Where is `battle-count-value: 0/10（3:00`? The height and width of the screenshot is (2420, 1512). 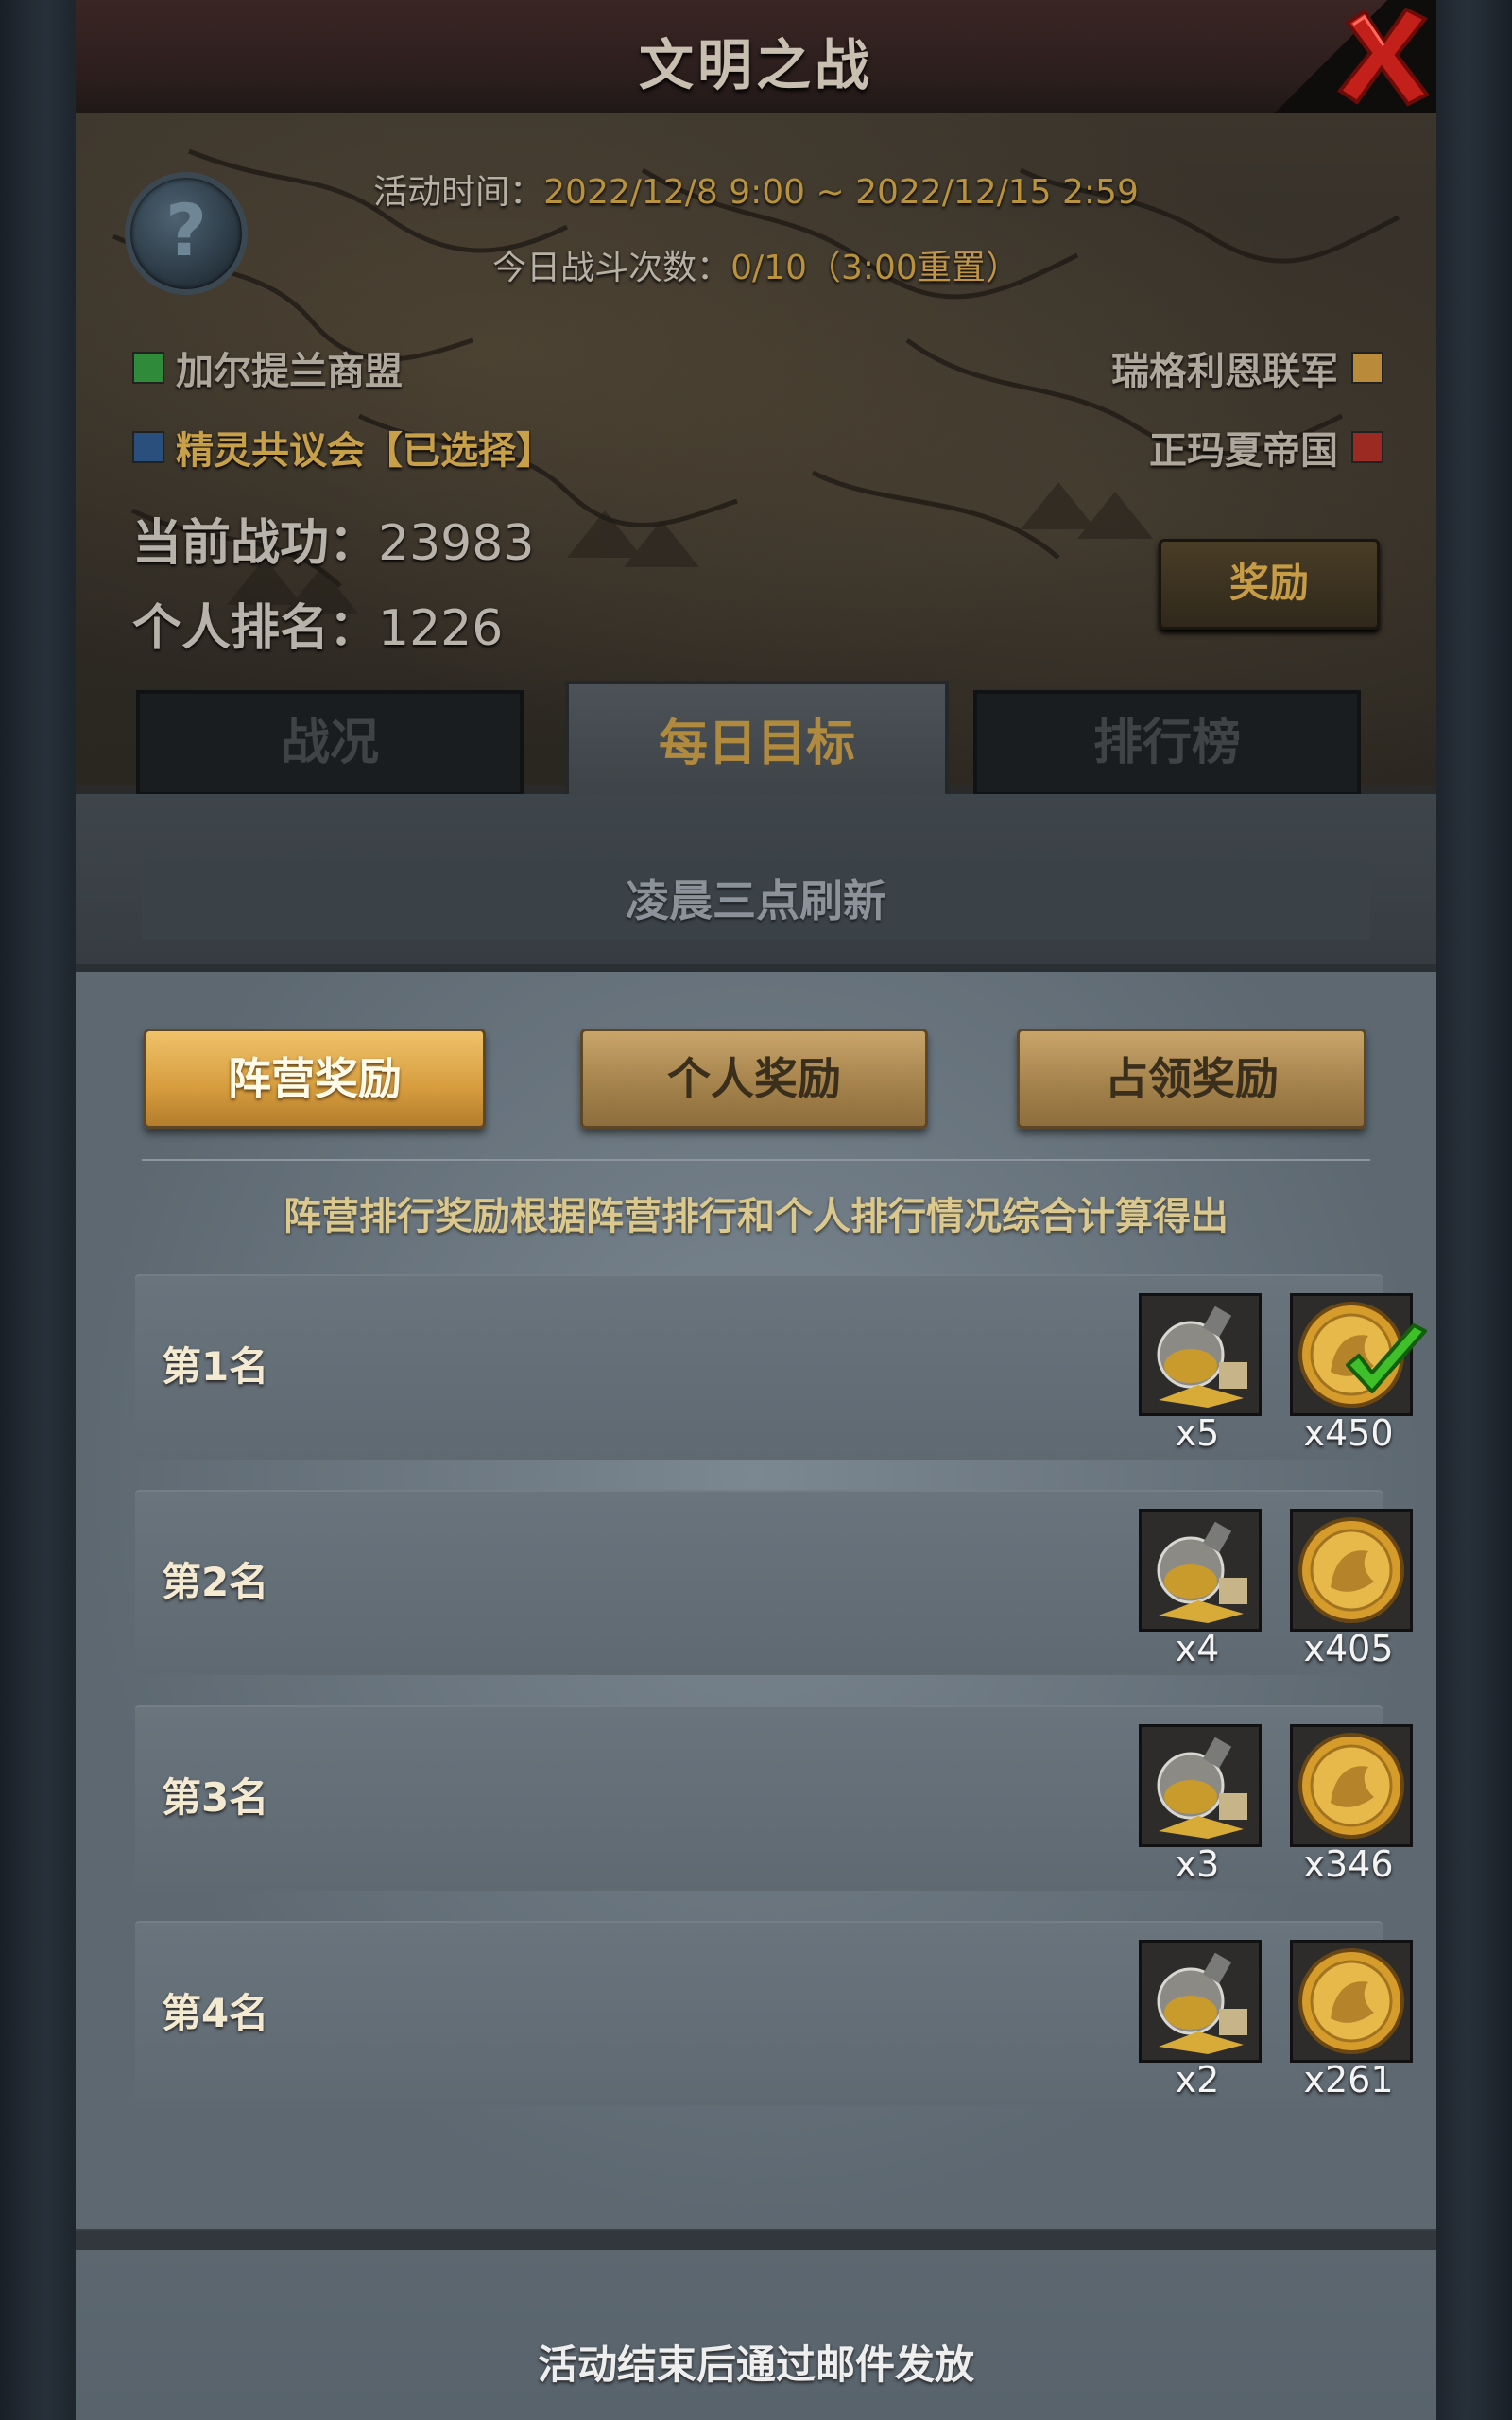
battle-count-value: 0/10（3:00 is located at coordinates (824, 268).